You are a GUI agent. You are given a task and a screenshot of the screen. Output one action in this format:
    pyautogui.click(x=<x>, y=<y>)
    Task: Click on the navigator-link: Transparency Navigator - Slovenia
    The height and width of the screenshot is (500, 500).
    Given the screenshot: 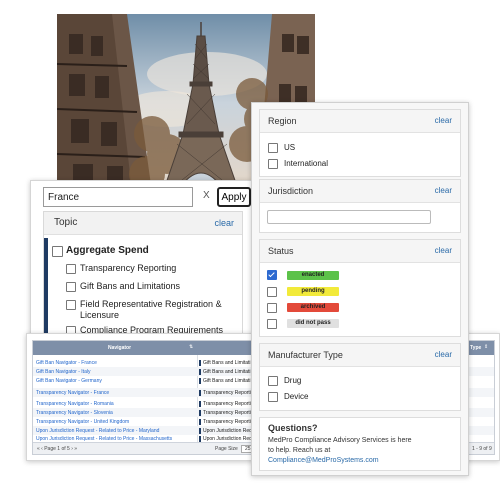 What is the action you would take?
    pyautogui.click(x=74, y=413)
    